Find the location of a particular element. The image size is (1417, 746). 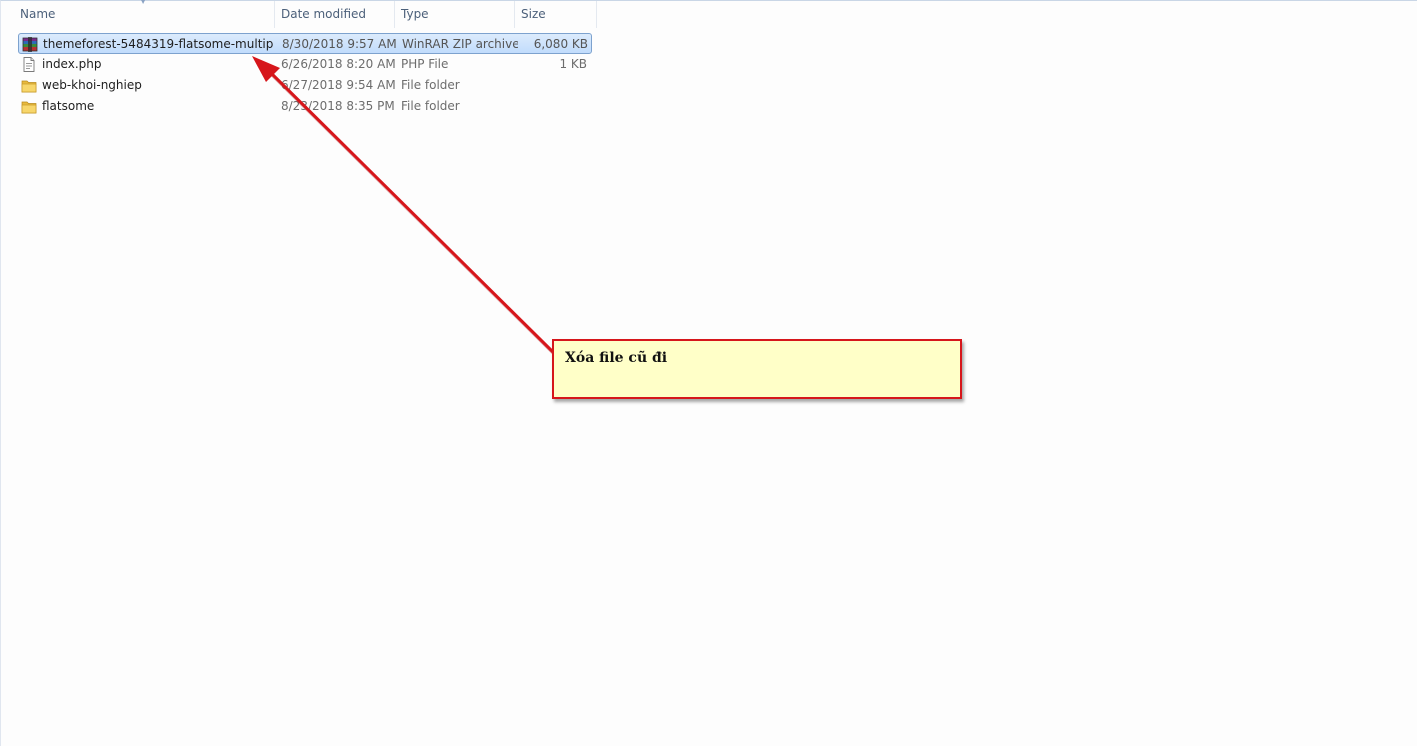

file-name: index.php is located at coordinates (157, 64).